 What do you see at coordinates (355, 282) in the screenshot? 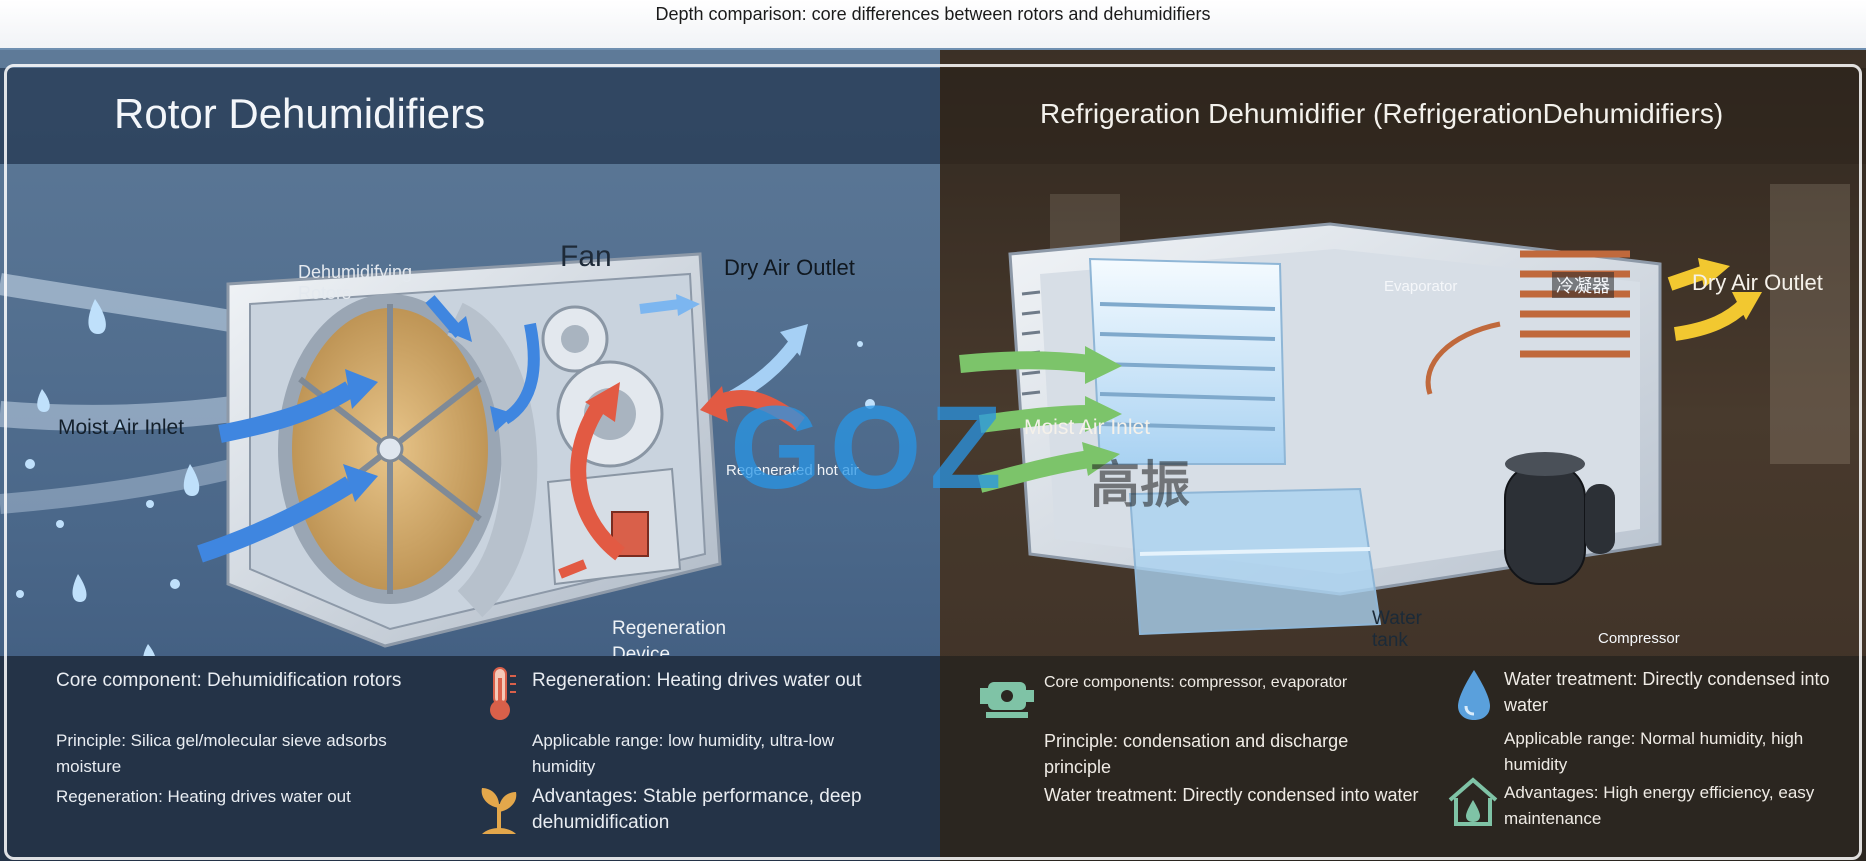
I see `rotor-label: Dehumidifying Rotors` at bounding box center [355, 282].